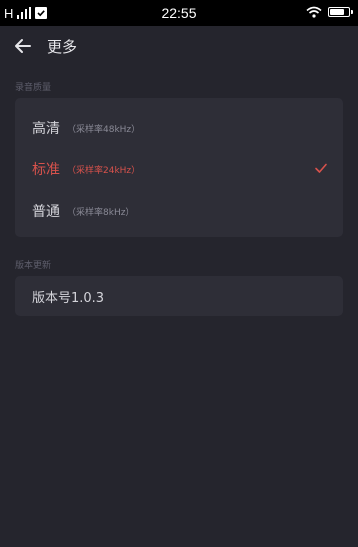 The height and width of the screenshot is (547, 358). Describe the element at coordinates (337, 12) in the screenshot. I see `battery-level-fill` at that location.